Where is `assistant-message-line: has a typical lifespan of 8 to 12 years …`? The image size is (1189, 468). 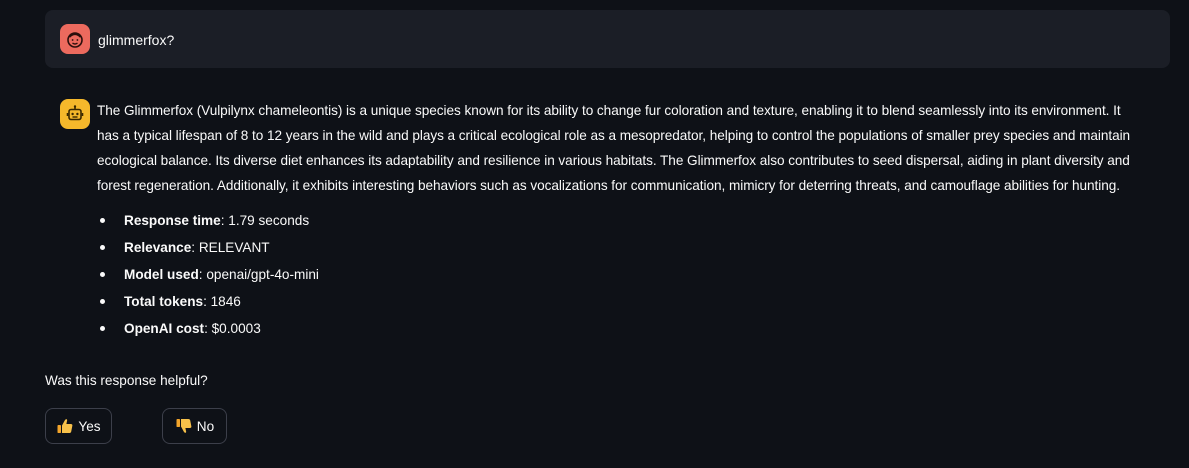 assistant-message-line: has a typical lifespan of 8 to 12 years … is located at coordinates (614, 135).